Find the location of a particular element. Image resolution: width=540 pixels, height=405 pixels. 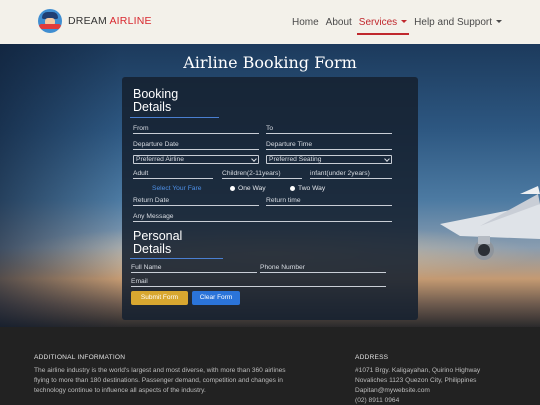

submit-form-button: Submit Form is located at coordinates (159, 298).